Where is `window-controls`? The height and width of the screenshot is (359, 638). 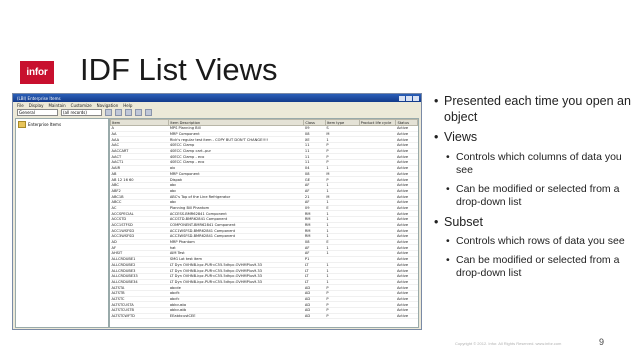
window-controls is located at coordinates (409, 98).